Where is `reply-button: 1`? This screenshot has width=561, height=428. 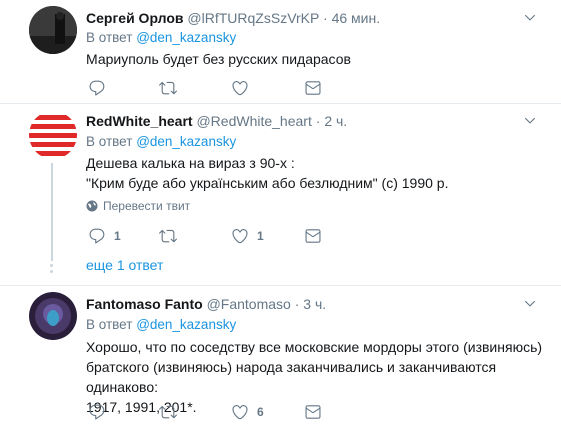 reply-button: 1 is located at coordinates (104, 236).